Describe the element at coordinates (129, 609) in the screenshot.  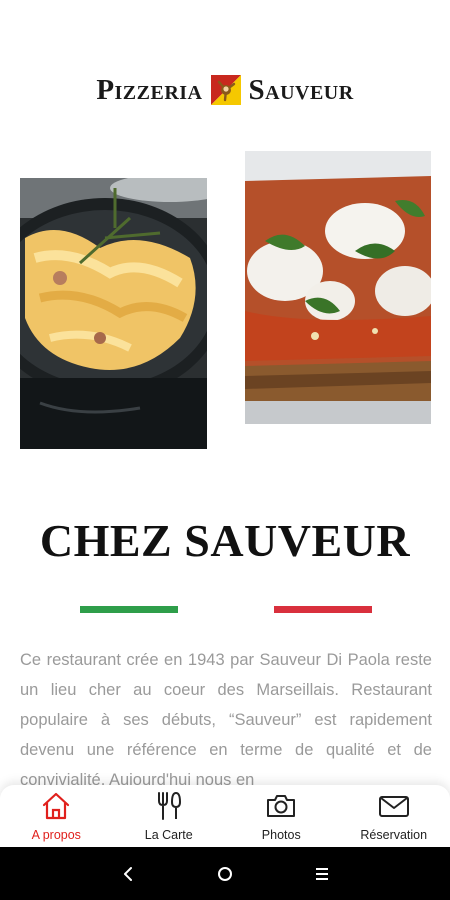
I see `divider-green` at that location.